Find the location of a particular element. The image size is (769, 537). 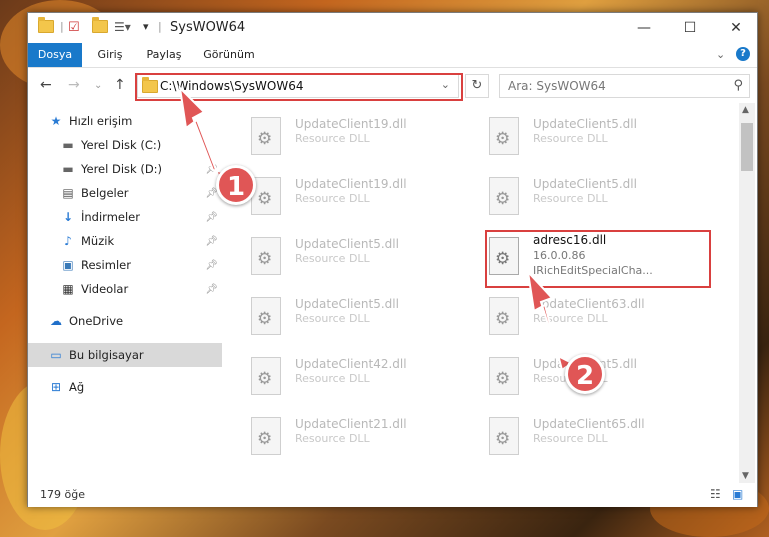

up-arrow-icon: ↑ is located at coordinates (120, 85).